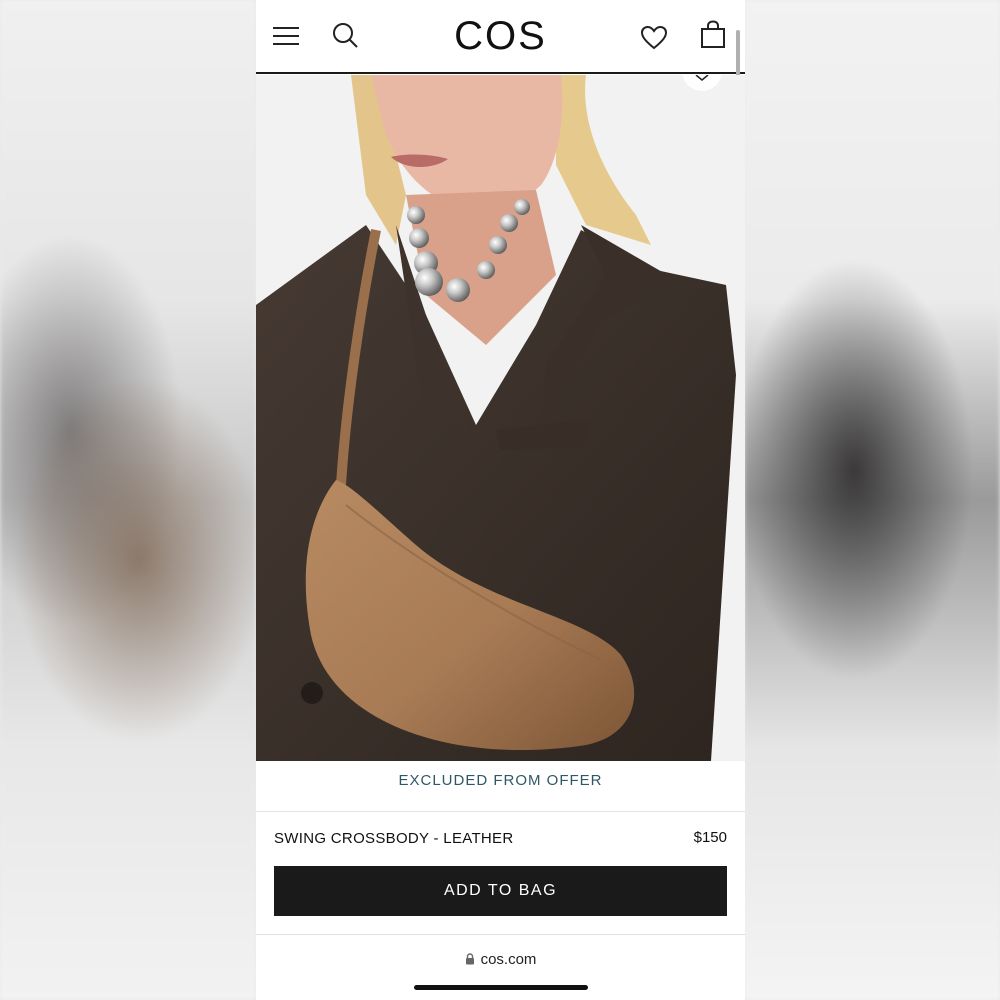 Image resolution: width=1000 pixels, height=1000 pixels. Describe the element at coordinates (312, 693) in the screenshot. I see `blazer-button` at that location.